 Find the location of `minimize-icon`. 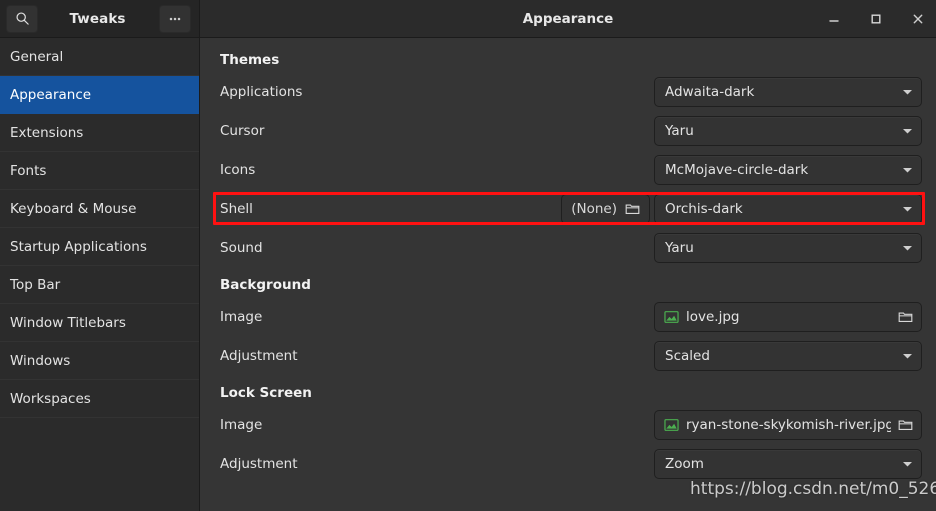

minimize-icon is located at coordinates (834, 19).